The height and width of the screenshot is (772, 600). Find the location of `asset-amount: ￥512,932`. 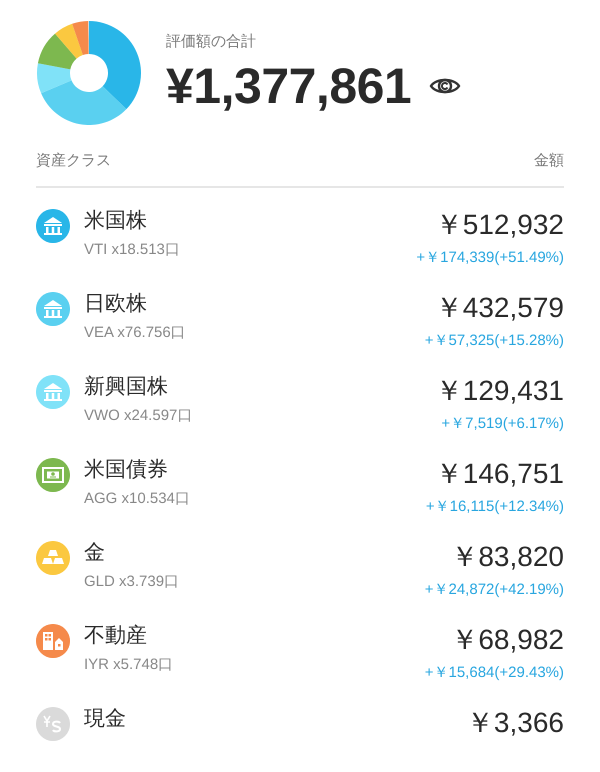

asset-amount: ￥512,932 is located at coordinates (499, 225).